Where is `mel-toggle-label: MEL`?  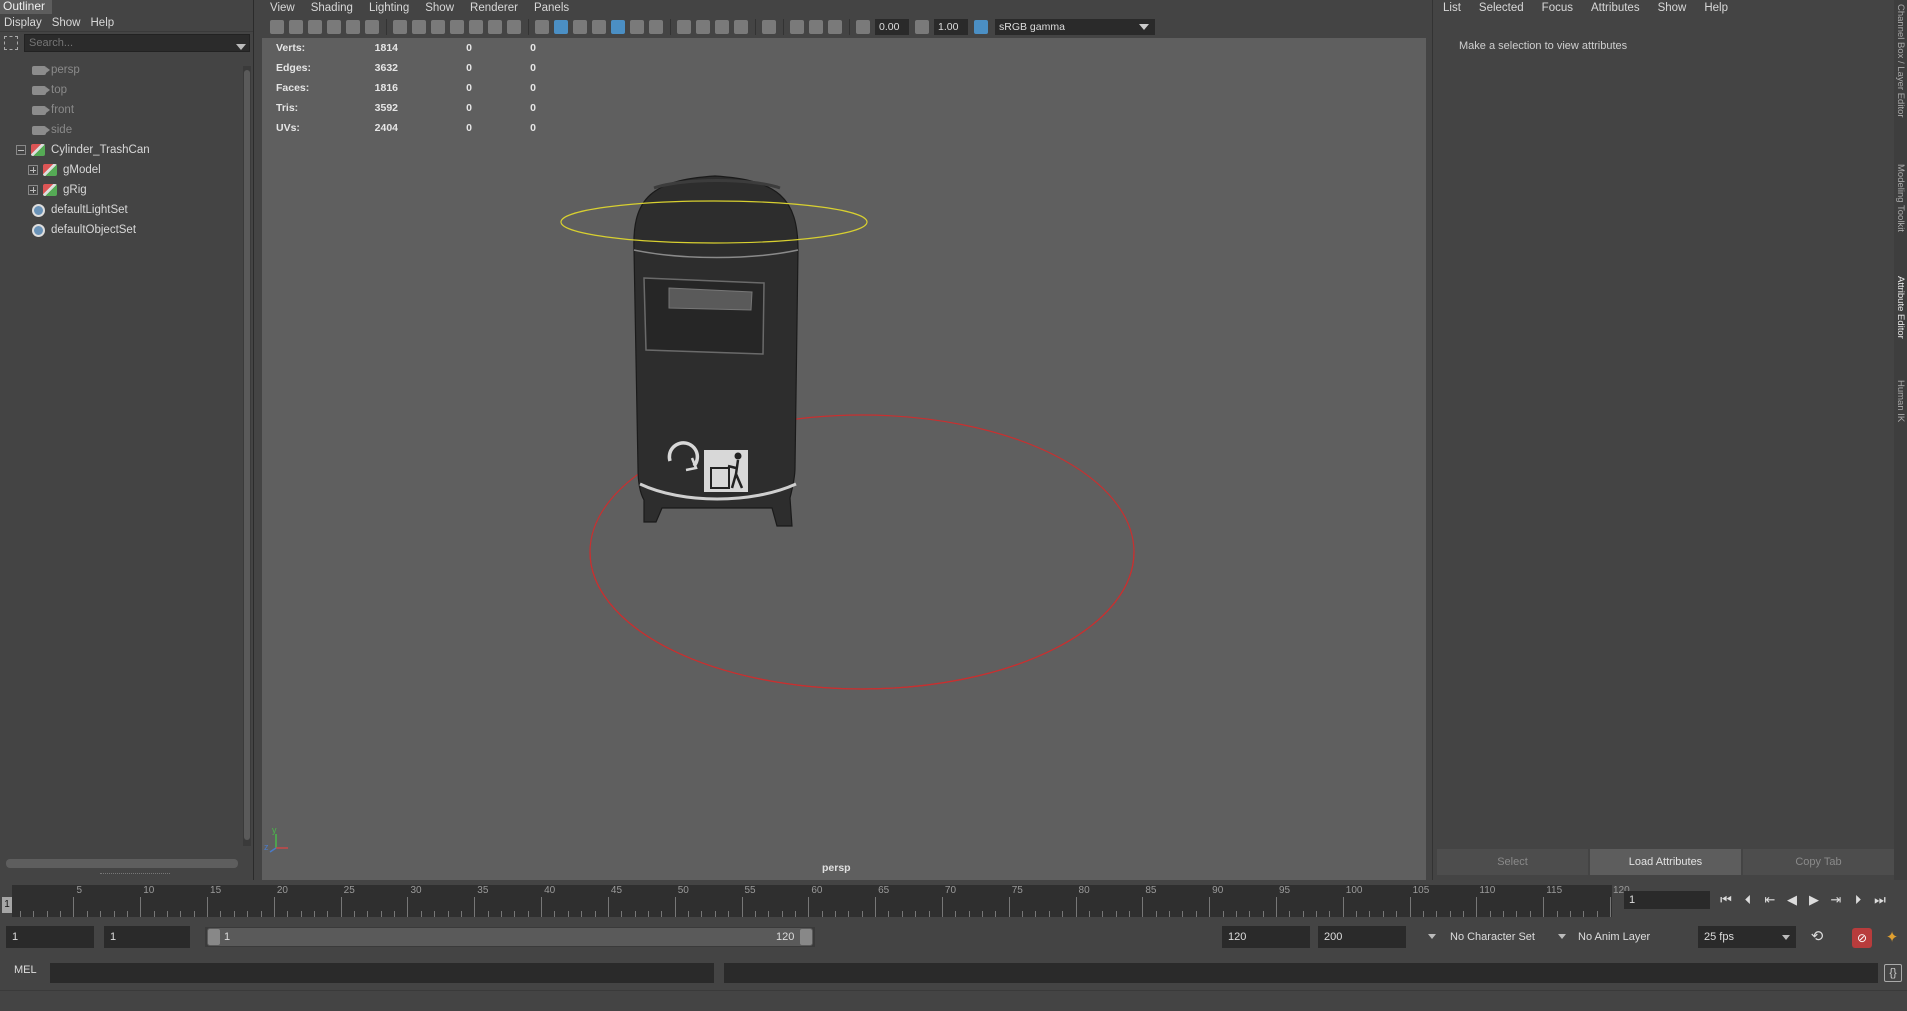 mel-toggle-label: MEL is located at coordinates (25, 970).